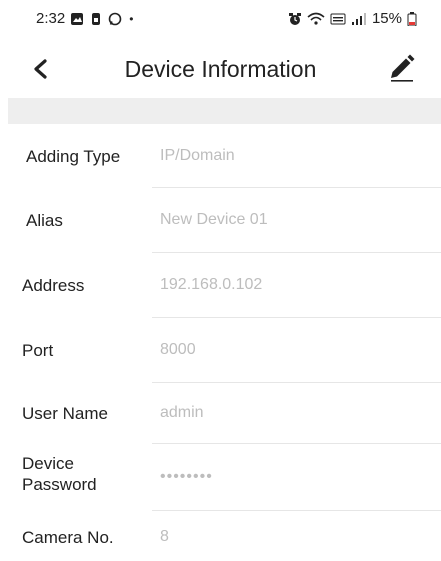 This screenshot has width=441, height=561. What do you see at coordinates (211, 285) in the screenshot?
I see `address-value: 192.168.0.102` at bounding box center [211, 285].